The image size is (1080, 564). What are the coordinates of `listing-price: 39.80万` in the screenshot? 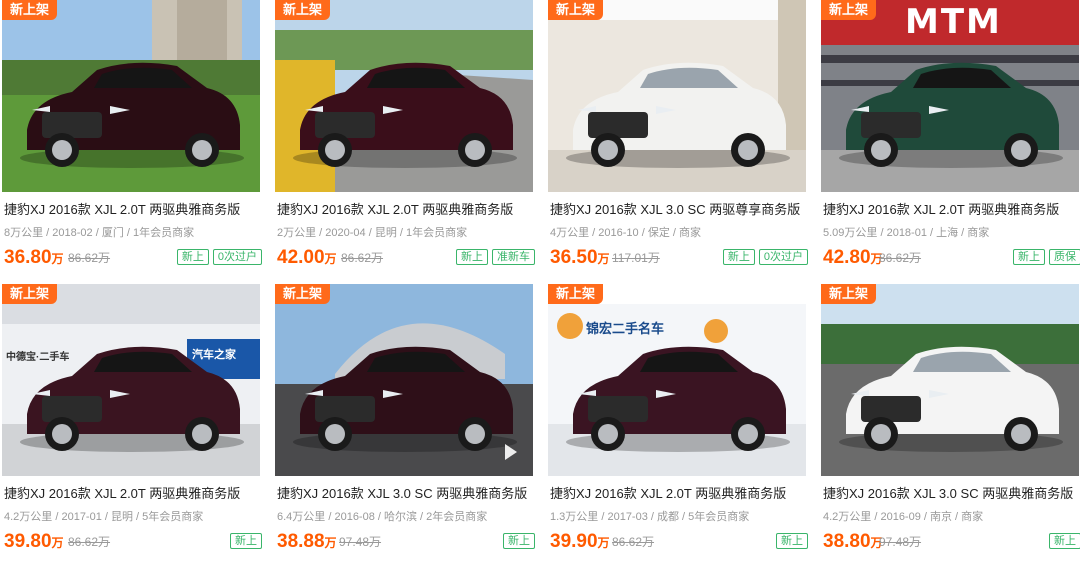 It's located at (34, 542).